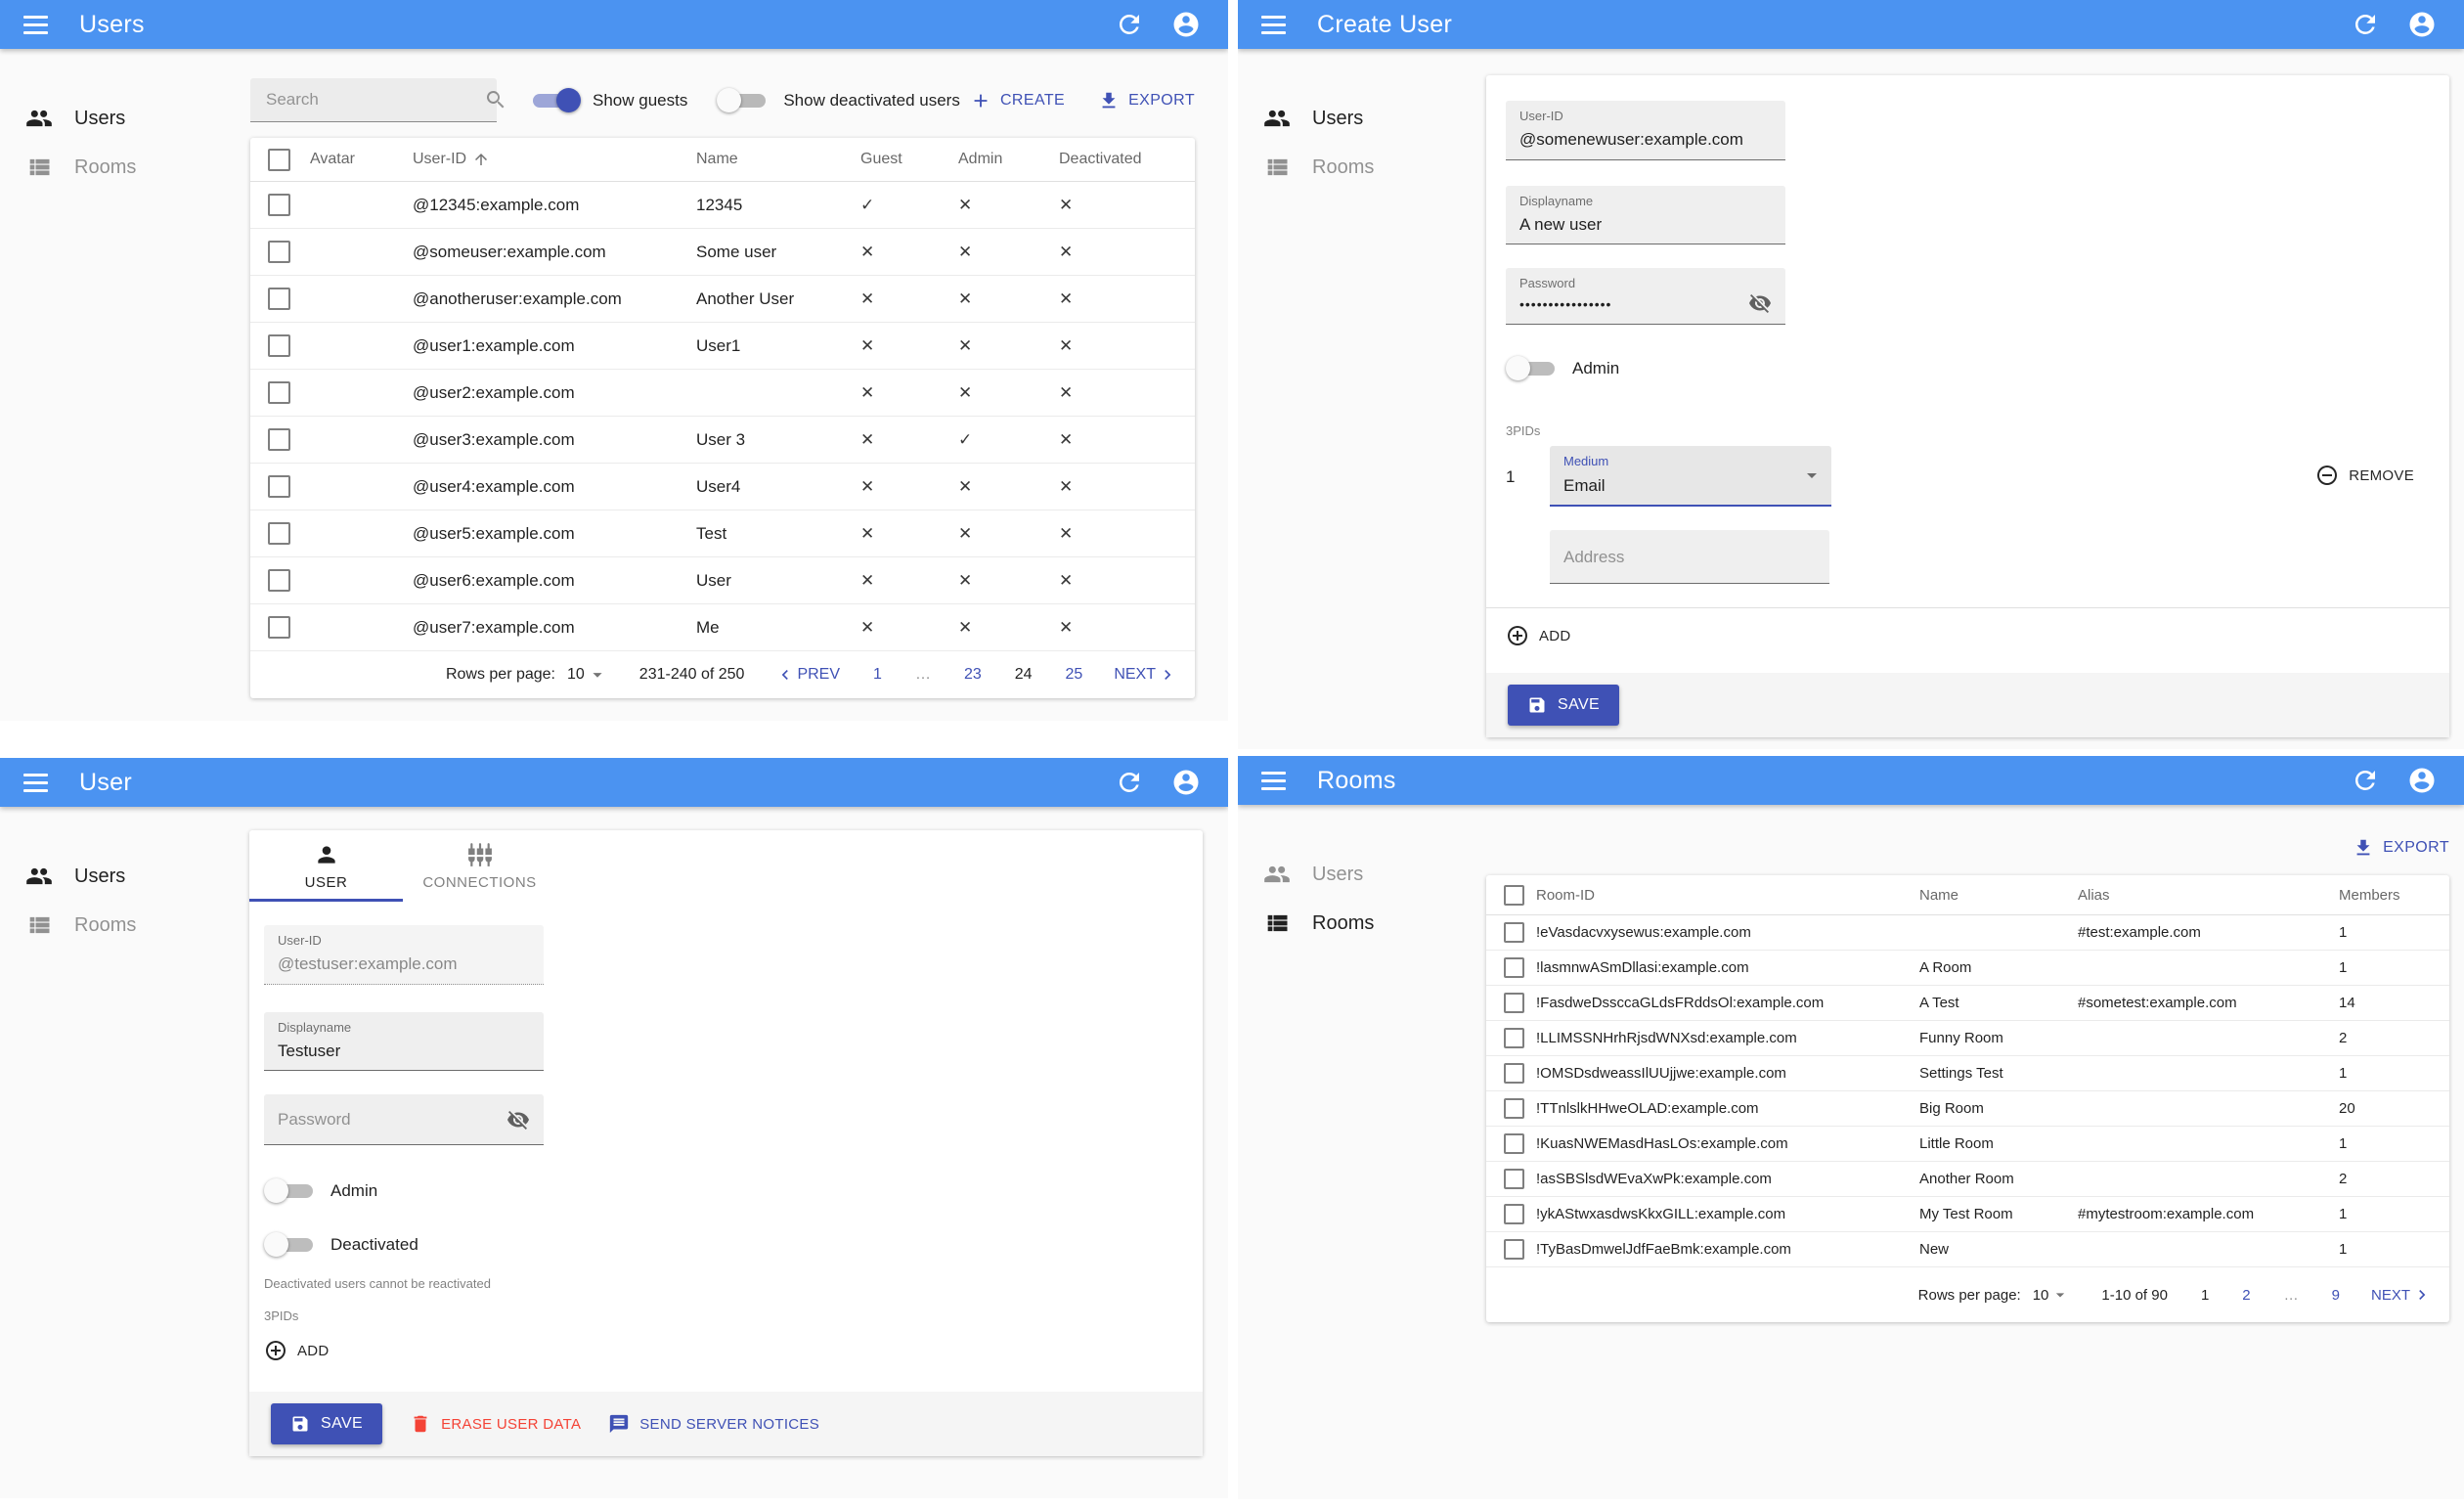  Describe the element at coordinates (553, 393) in the screenshot. I see `user-id-cell: @user2:example.com` at that location.